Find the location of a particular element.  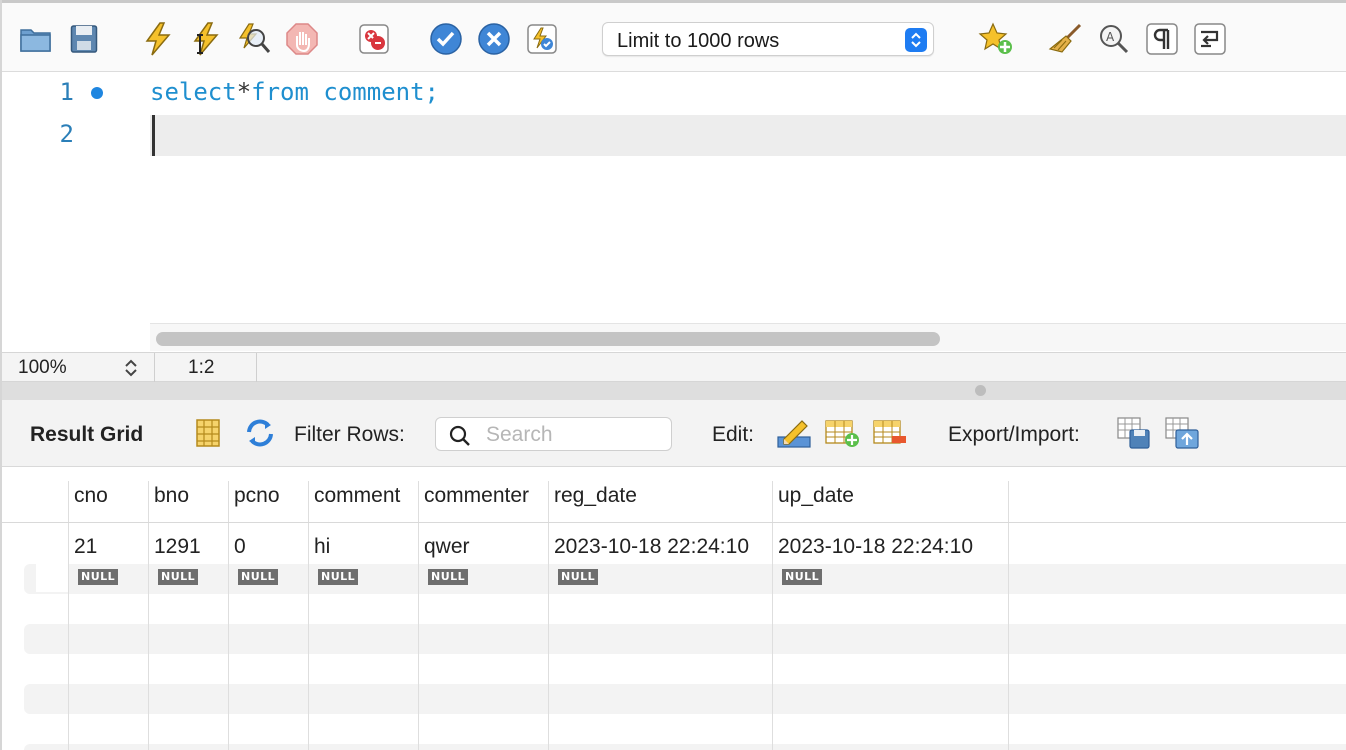

beautify-broom-icon is located at coordinates (1066, 39).